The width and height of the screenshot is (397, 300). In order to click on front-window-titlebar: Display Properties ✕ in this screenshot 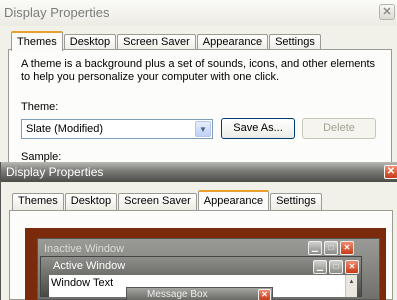, I will do `click(199, 172)`.